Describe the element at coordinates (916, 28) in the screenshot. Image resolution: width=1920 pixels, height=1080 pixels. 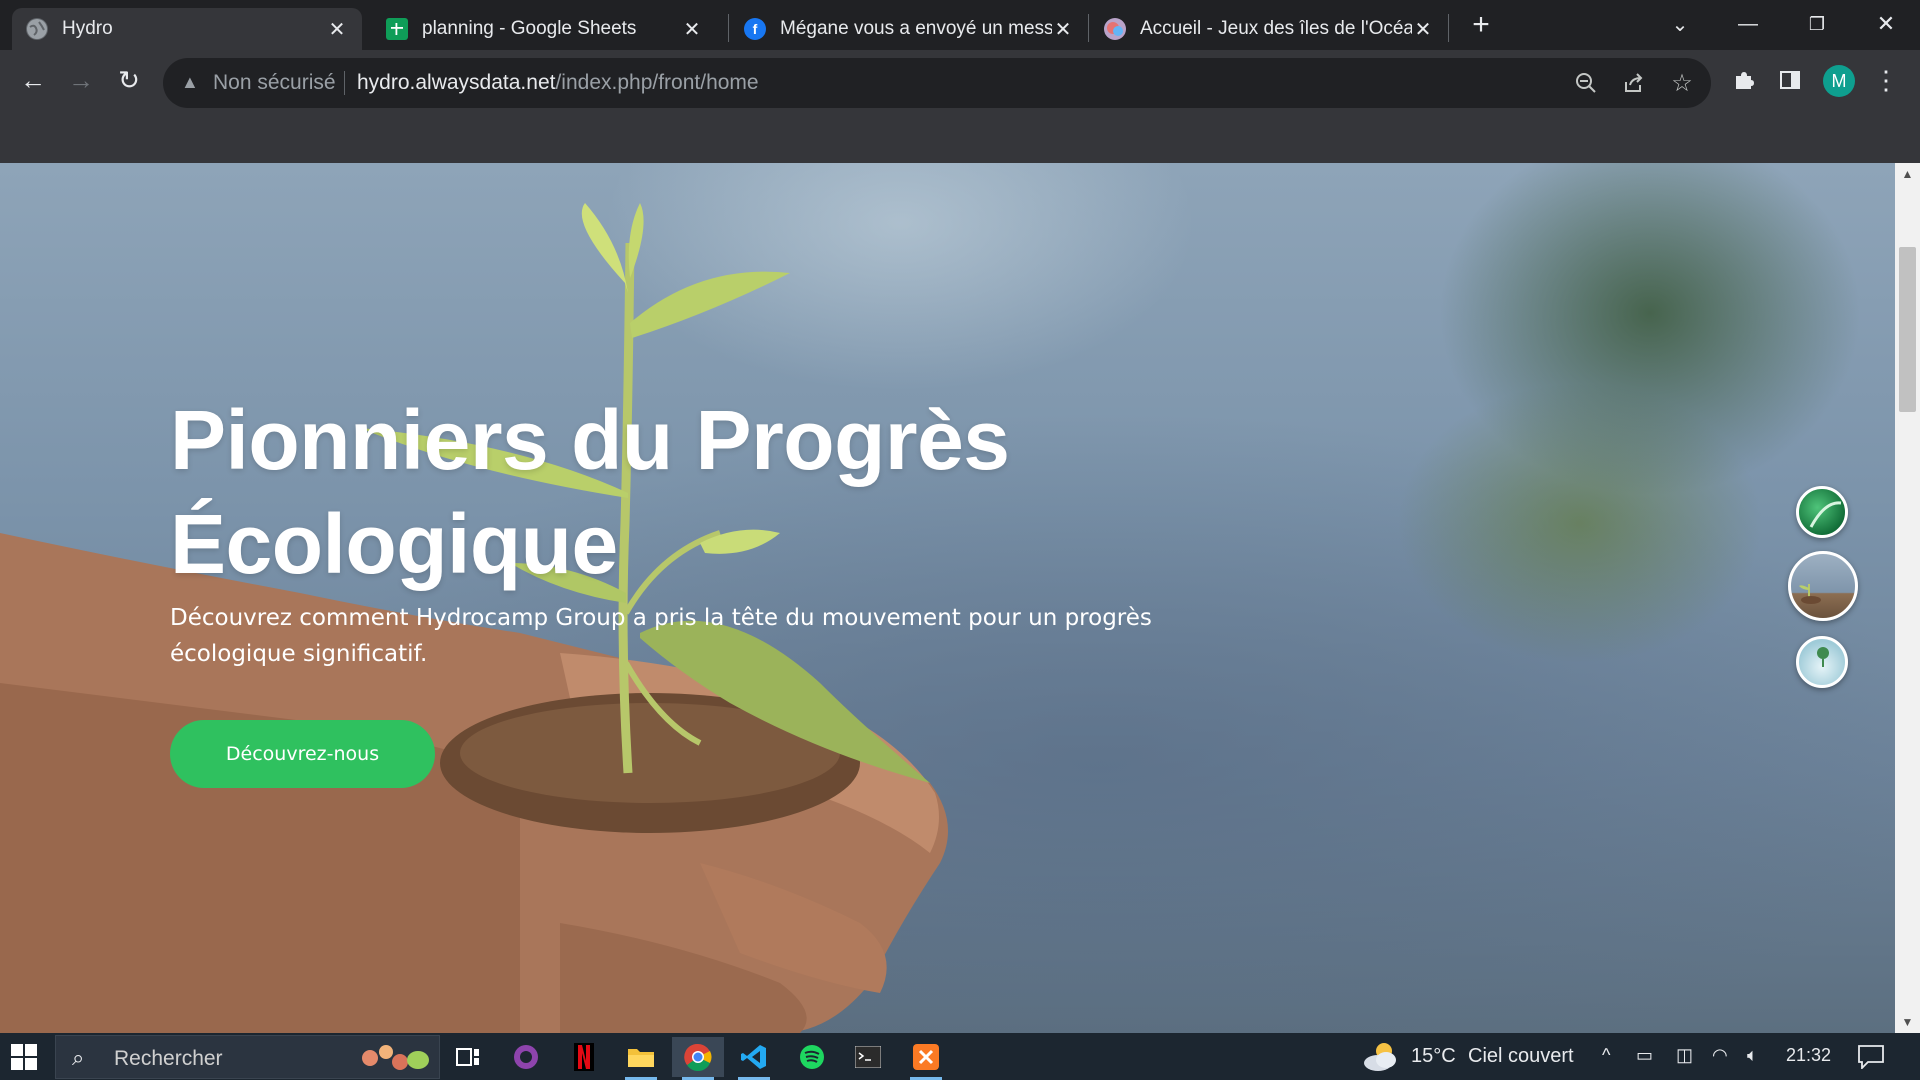
I see `tab-title: Mégane vous a envoyé un message` at that location.